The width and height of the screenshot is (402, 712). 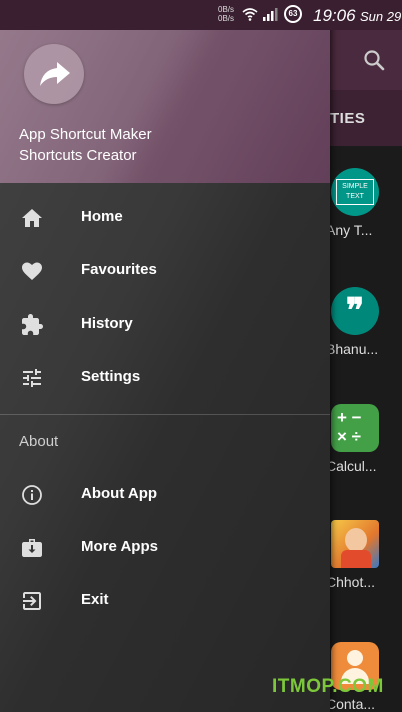 I want to click on menu-label: Home, so click(x=102, y=216).